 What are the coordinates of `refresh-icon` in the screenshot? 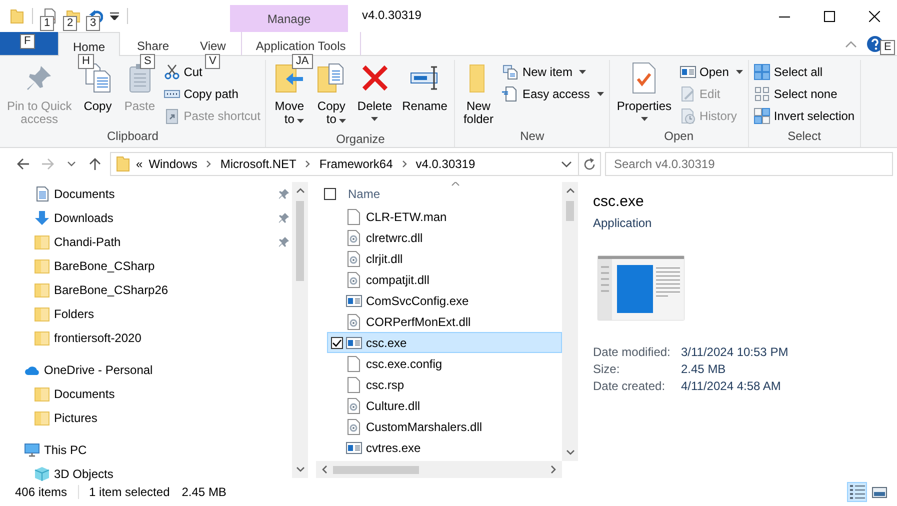 It's located at (589, 164).